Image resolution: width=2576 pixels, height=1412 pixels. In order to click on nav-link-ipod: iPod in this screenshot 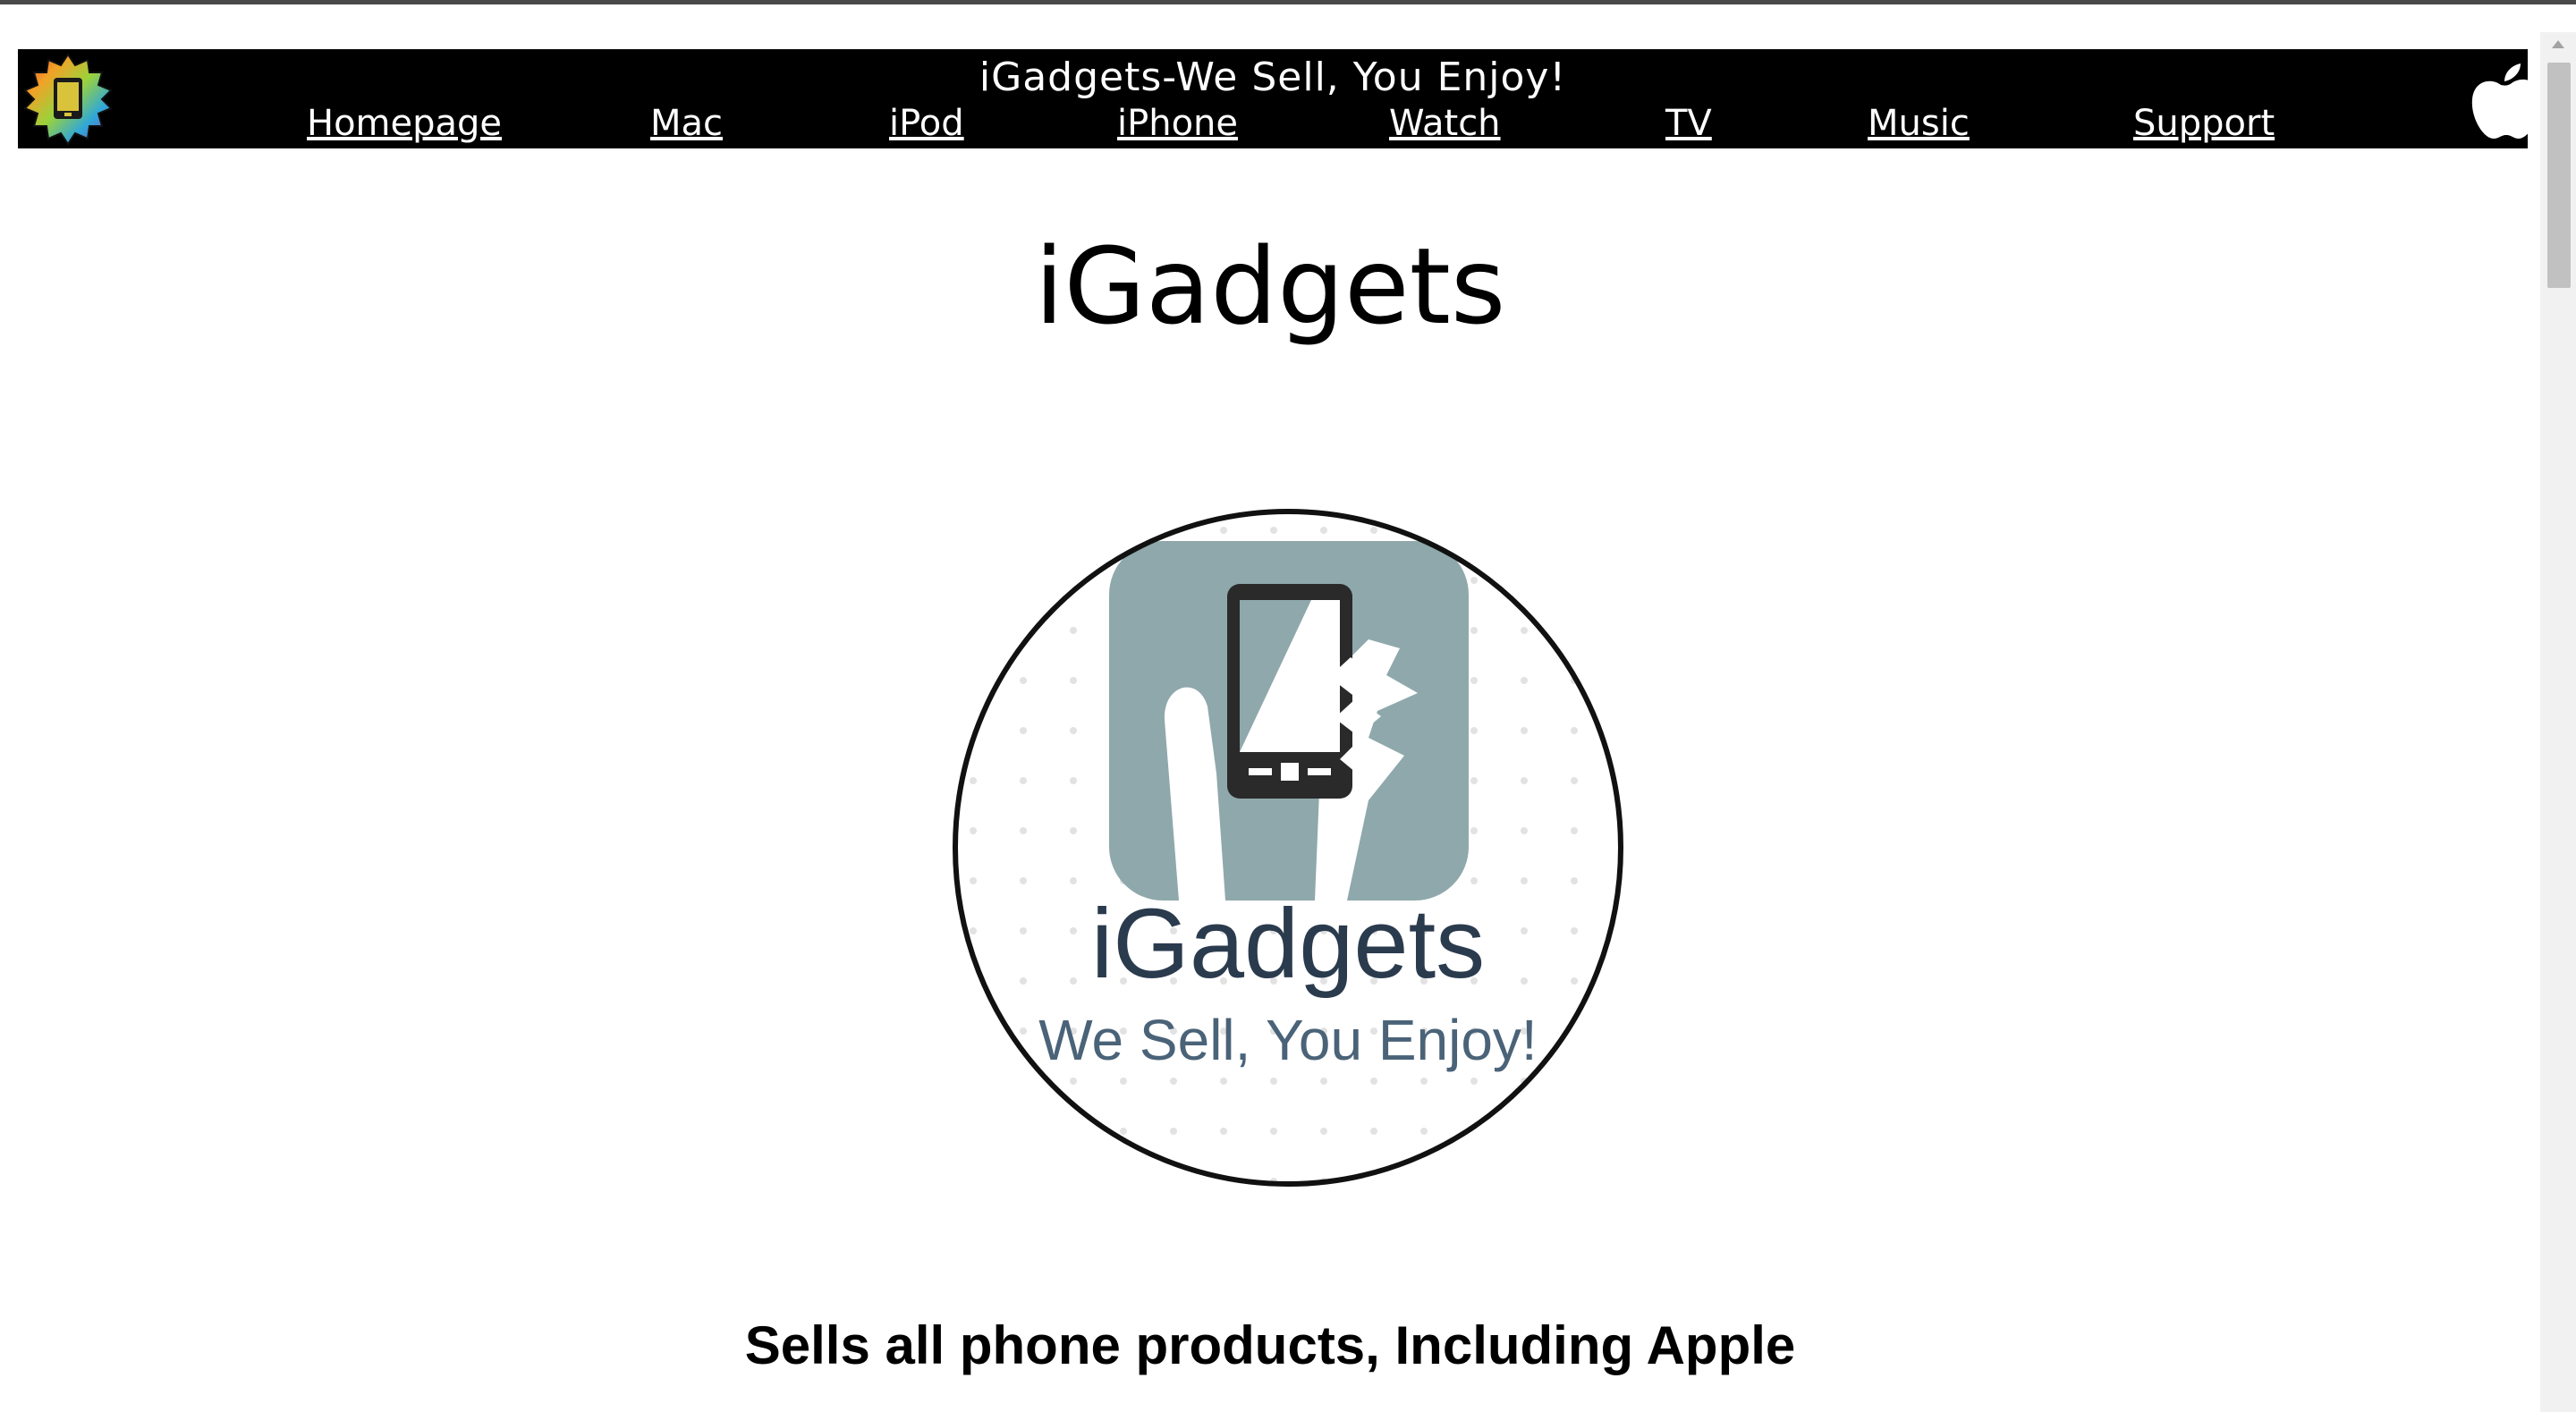, I will do `click(926, 123)`.